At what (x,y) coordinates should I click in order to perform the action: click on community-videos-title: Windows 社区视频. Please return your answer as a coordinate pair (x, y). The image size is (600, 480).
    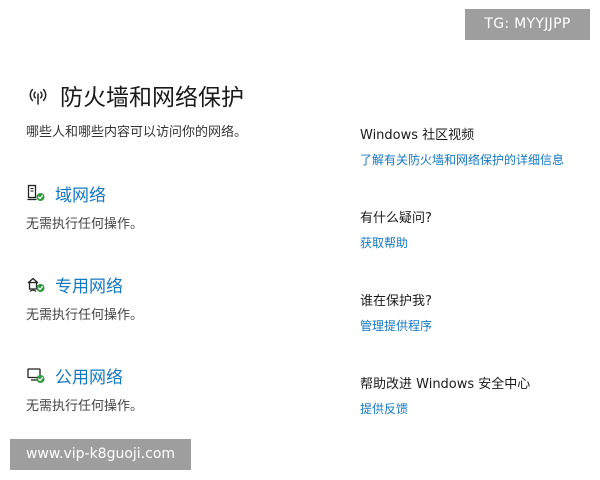
    Looking at the image, I should click on (417, 135).